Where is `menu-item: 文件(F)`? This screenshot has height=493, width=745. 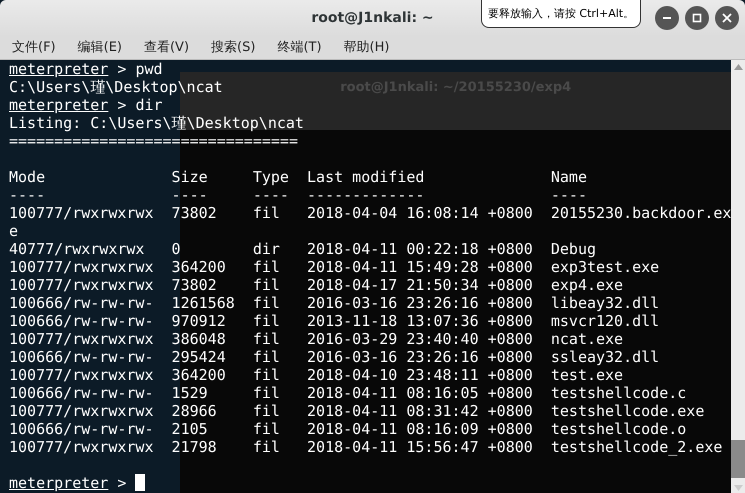 menu-item: 文件(F) is located at coordinates (34, 47).